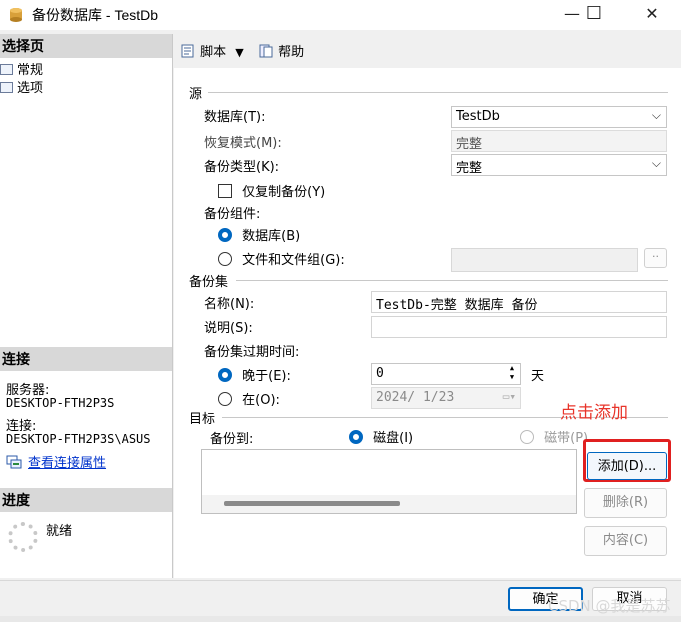 This screenshot has width=681, height=622. Describe the element at coordinates (284, 192) in the screenshot. I see `copy-only-label: 仅复制备份(Y)` at that location.